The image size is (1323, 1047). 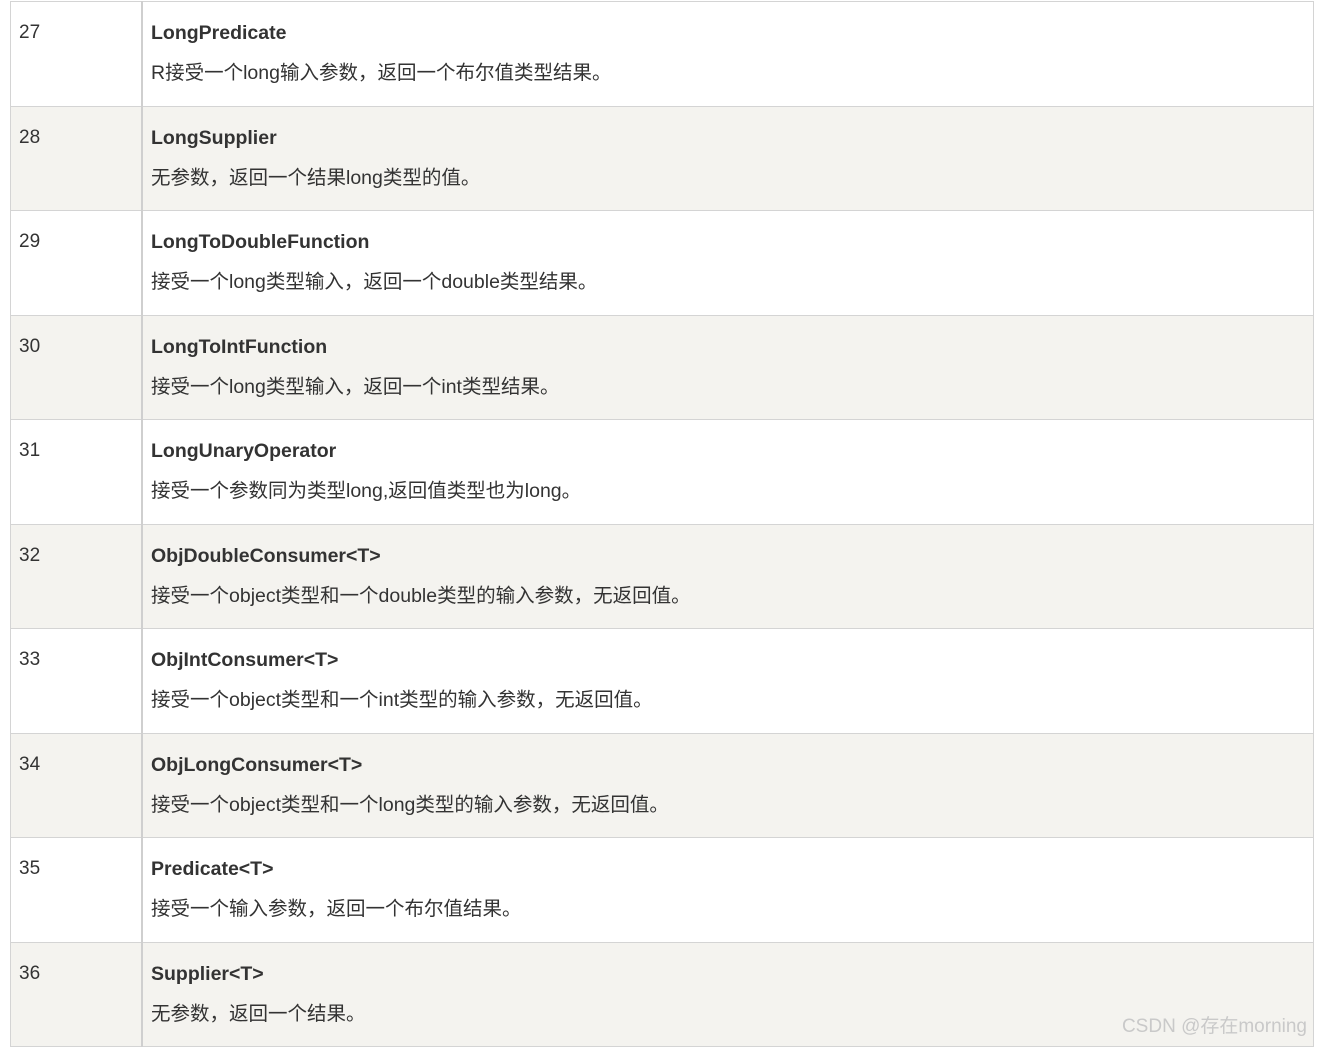 I want to click on row-number: 30, so click(x=30, y=346).